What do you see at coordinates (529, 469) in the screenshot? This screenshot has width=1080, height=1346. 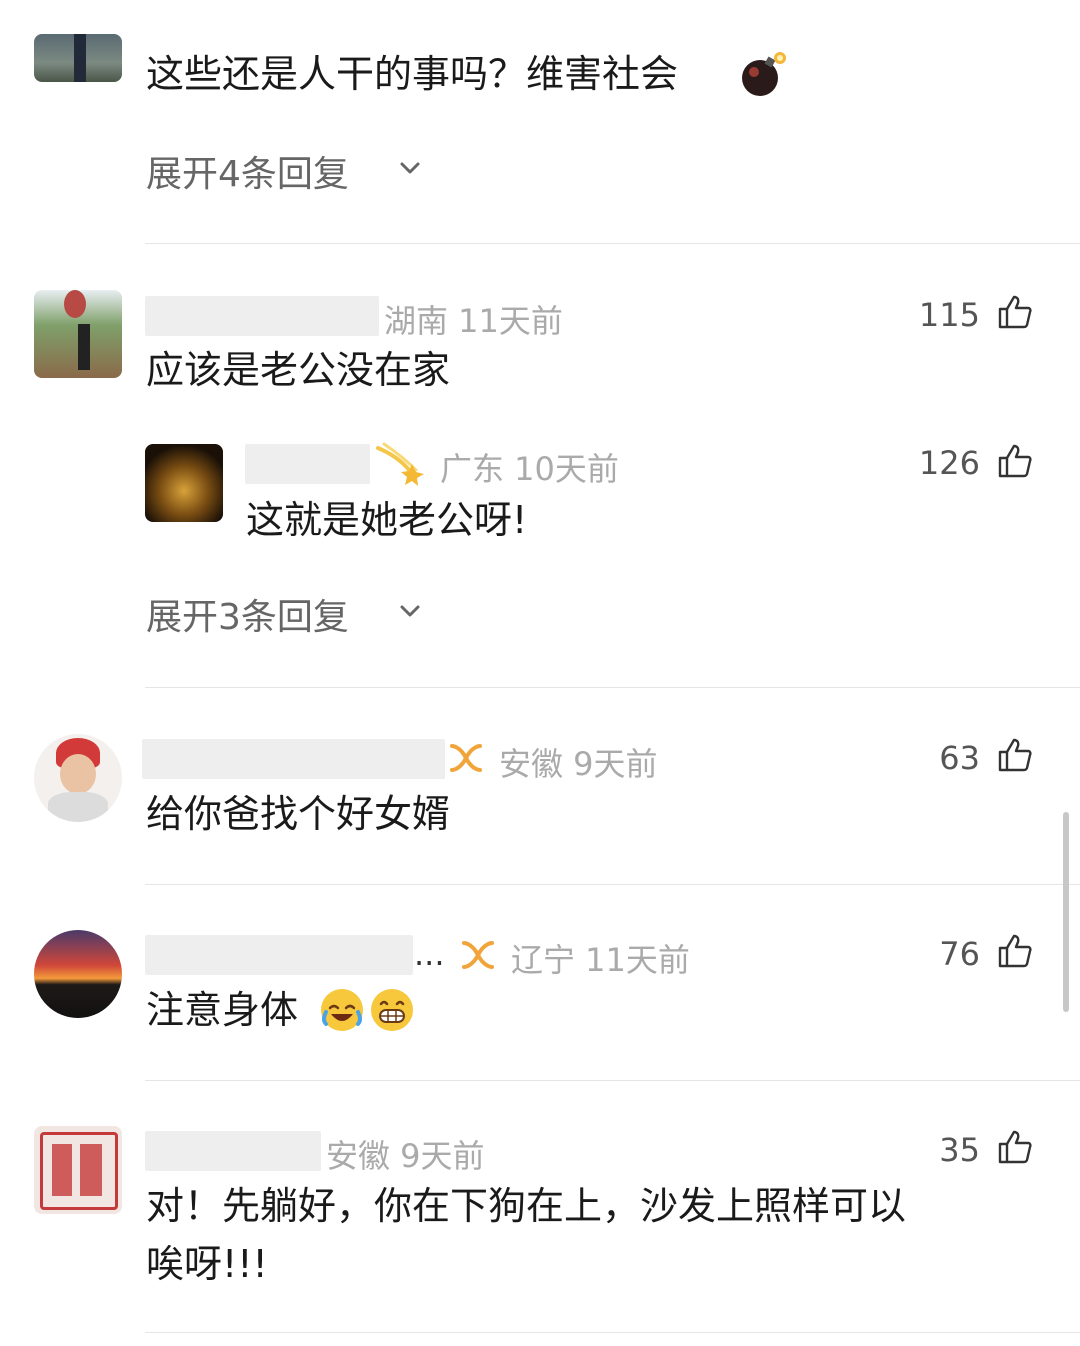 I see `comment-location-time: 广东 10天前` at bounding box center [529, 469].